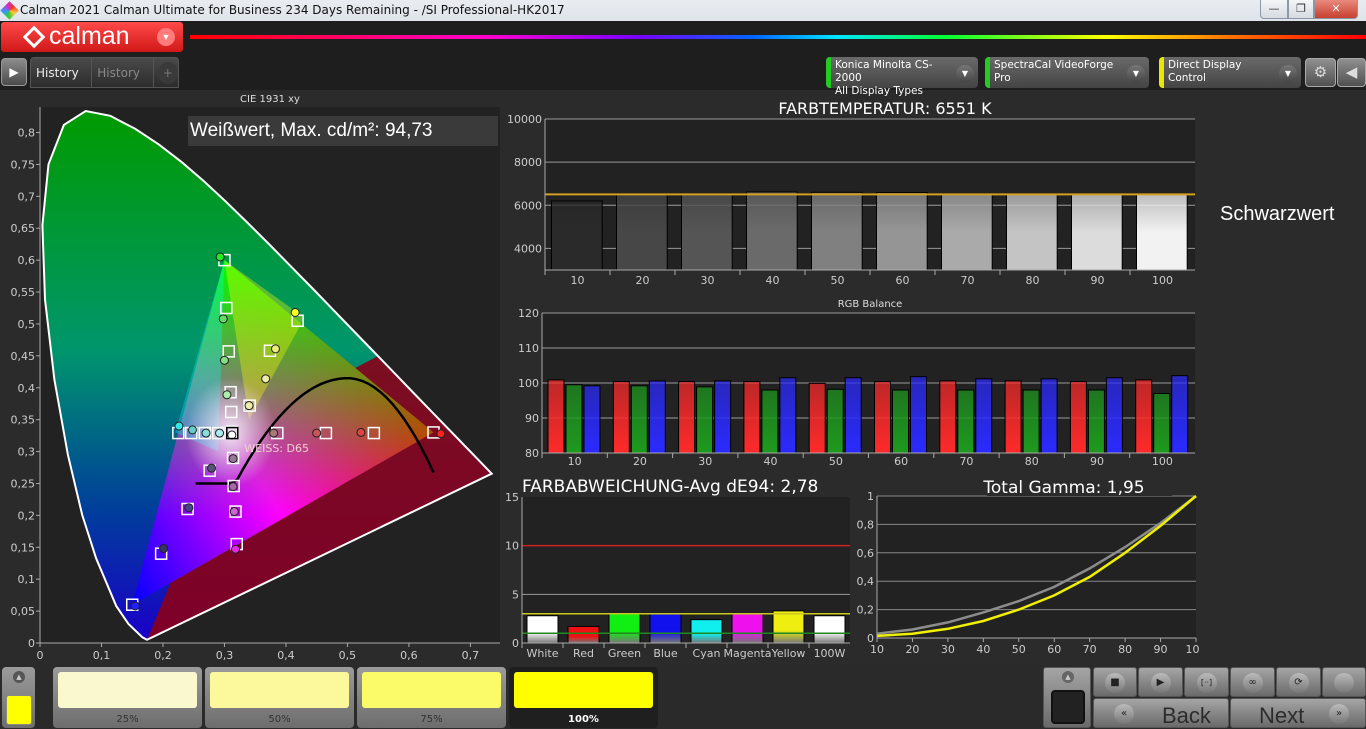 Image resolution: width=1366 pixels, height=729 pixels. What do you see at coordinates (1160, 682) in the screenshot?
I see `play-button: ▶` at bounding box center [1160, 682].